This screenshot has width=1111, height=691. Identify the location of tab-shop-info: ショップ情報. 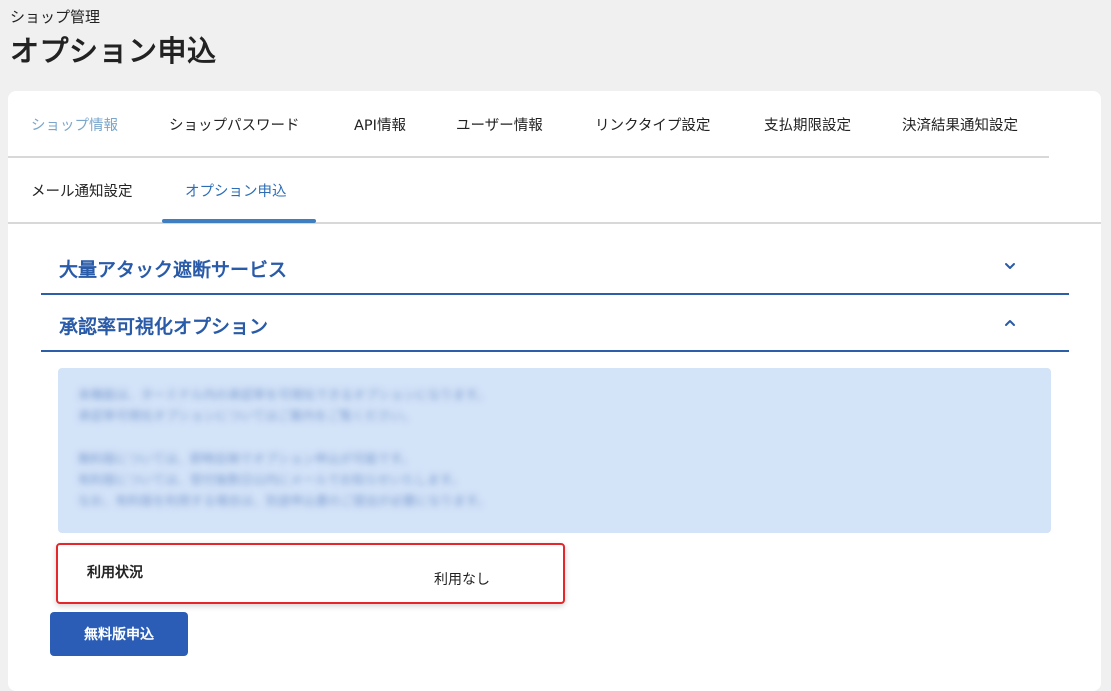
(74, 124).